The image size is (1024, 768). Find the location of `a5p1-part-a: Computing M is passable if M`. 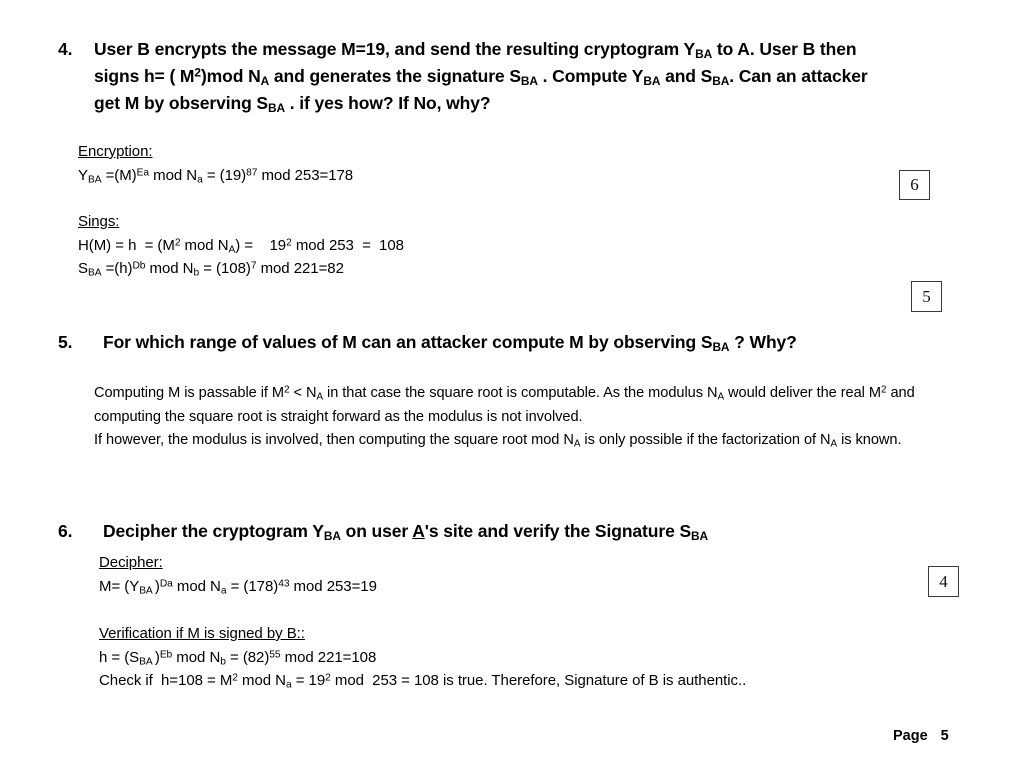

a5p1-part-a: Computing M is passable if M is located at coordinates (189, 393).